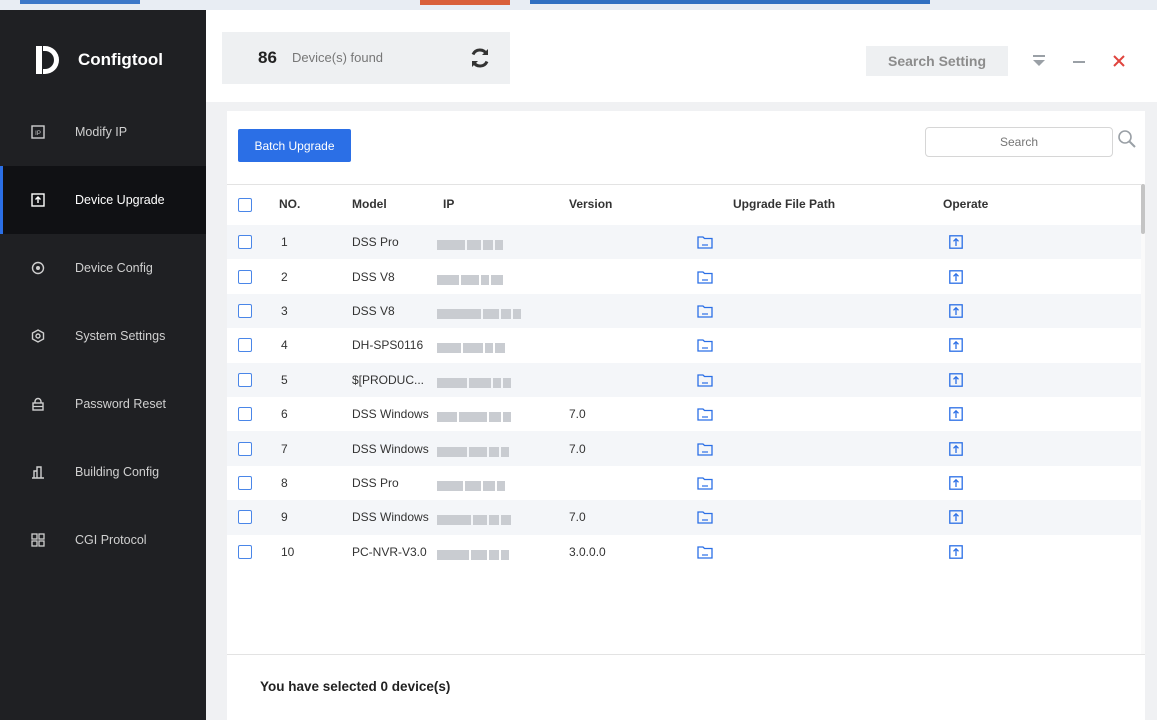 The height and width of the screenshot is (721, 1157). I want to click on row-number: 5, so click(284, 379).